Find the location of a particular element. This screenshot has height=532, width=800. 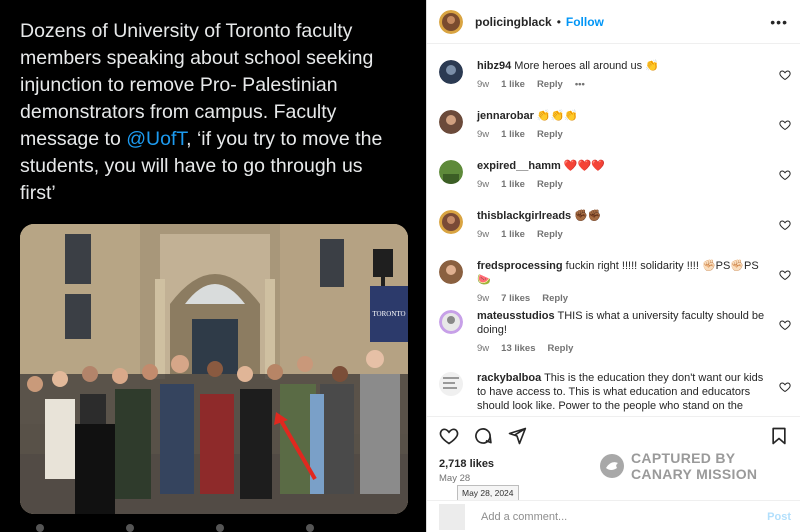

bookmark-icon is located at coordinates (779, 436).